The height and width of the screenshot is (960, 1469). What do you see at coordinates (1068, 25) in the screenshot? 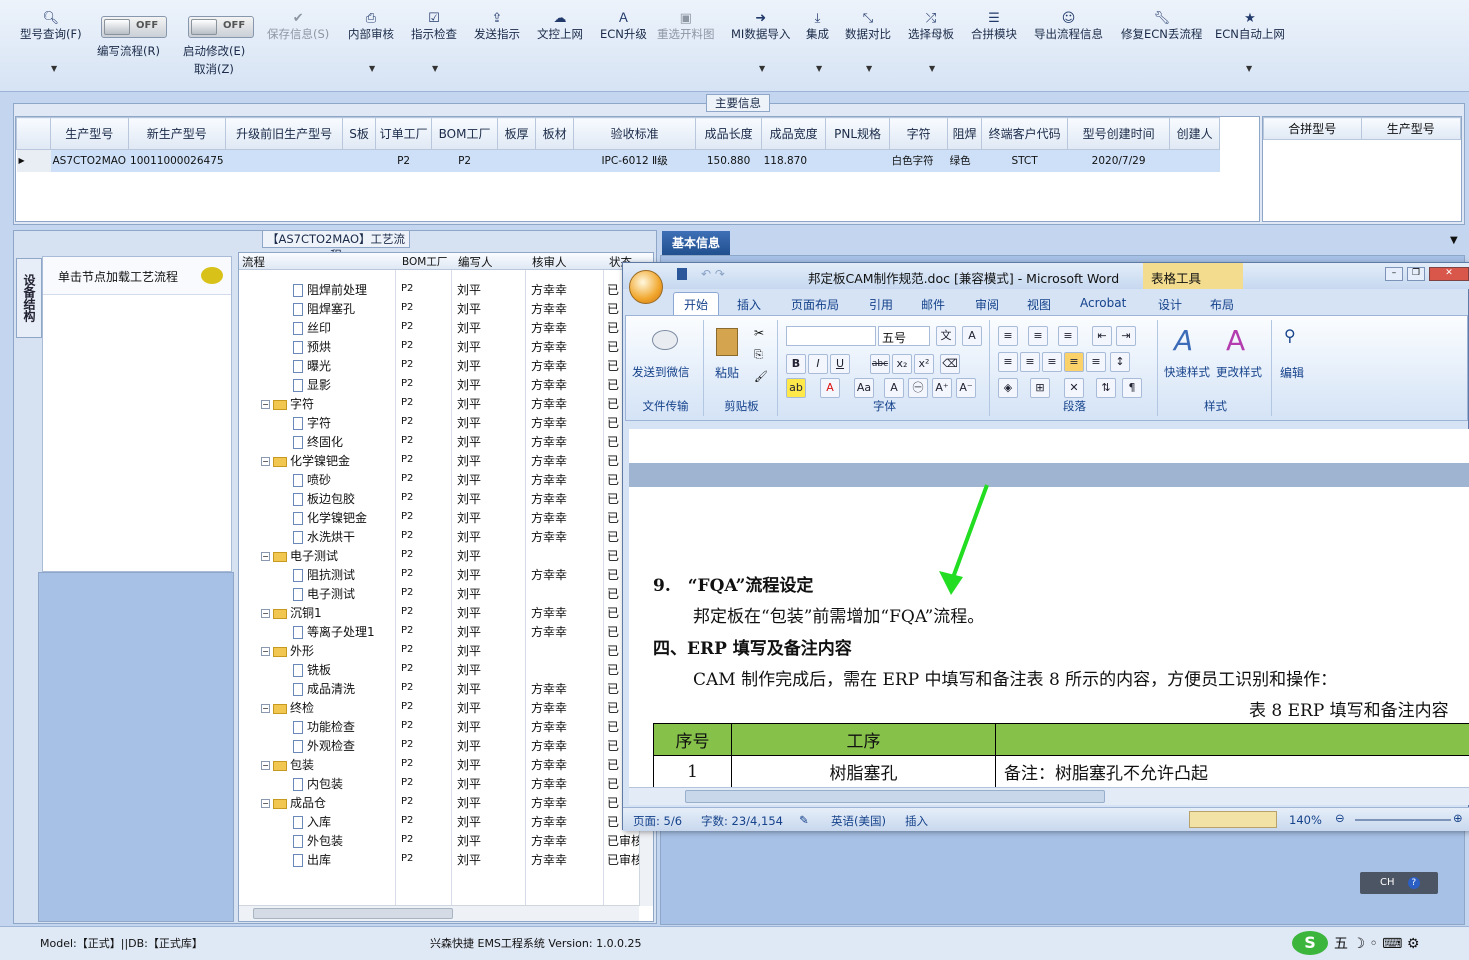
I see `export-flow-info-button: ☺ 导出流程信息` at bounding box center [1068, 25].